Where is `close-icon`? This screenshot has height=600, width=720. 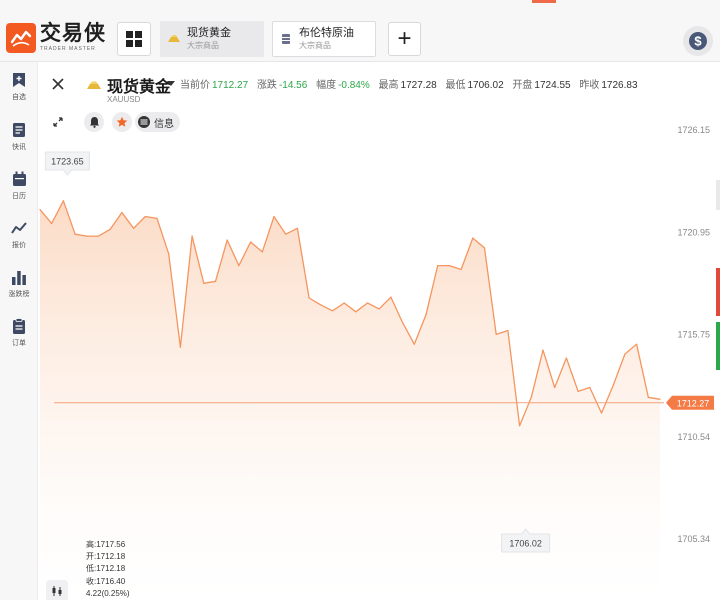 close-icon is located at coordinates (58, 84).